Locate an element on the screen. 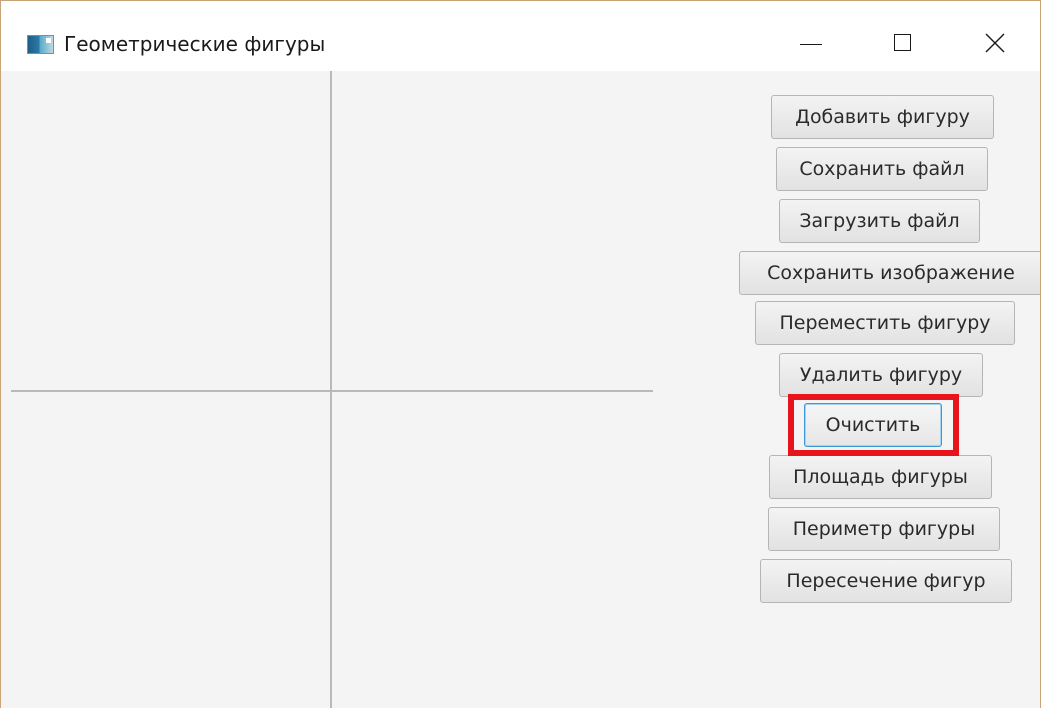  maximize-icon is located at coordinates (902, 42).